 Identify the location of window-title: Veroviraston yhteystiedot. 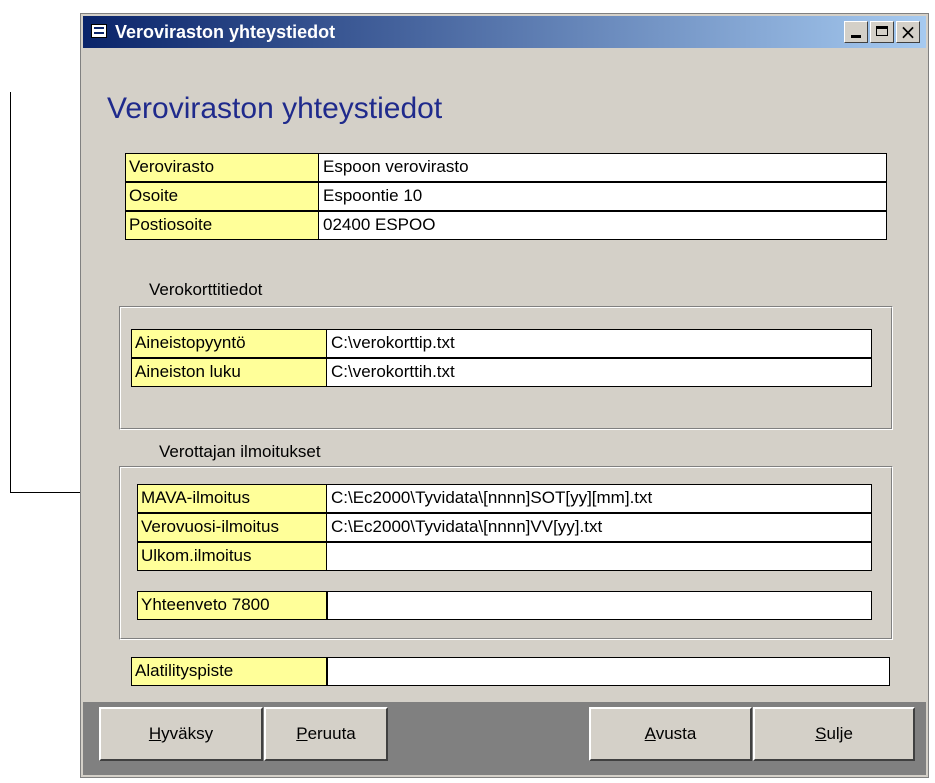
(225, 32).